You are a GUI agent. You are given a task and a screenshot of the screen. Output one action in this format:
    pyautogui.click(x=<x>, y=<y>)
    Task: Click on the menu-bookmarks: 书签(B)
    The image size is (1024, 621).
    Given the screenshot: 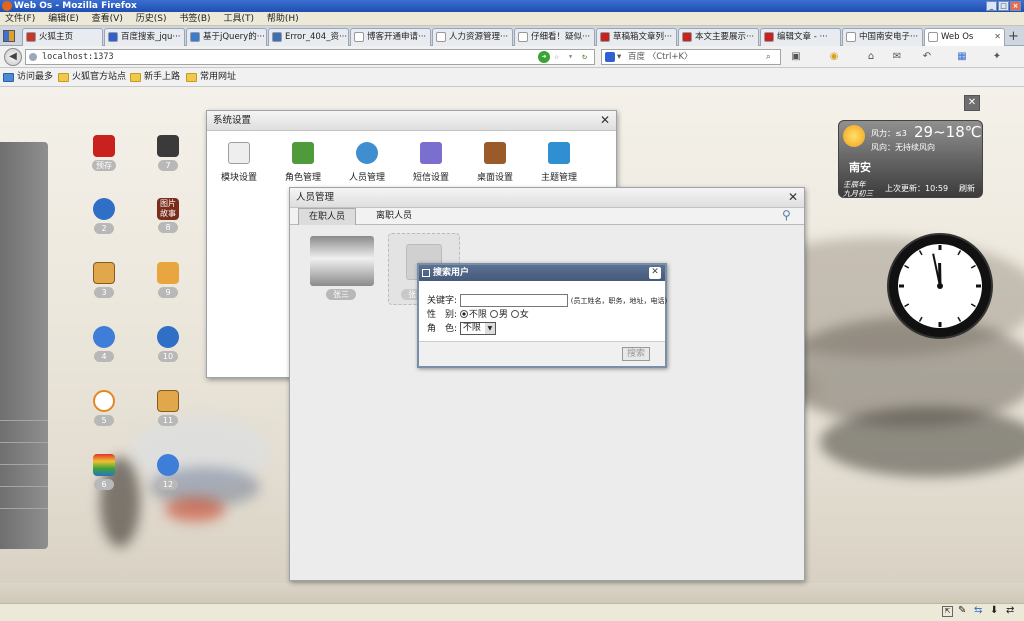 What is the action you would take?
    pyautogui.click(x=194, y=19)
    